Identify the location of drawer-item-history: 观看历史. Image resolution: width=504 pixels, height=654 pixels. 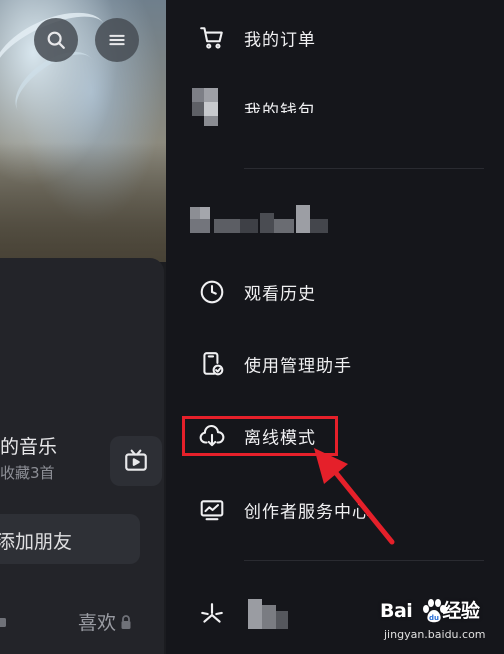
(335, 292).